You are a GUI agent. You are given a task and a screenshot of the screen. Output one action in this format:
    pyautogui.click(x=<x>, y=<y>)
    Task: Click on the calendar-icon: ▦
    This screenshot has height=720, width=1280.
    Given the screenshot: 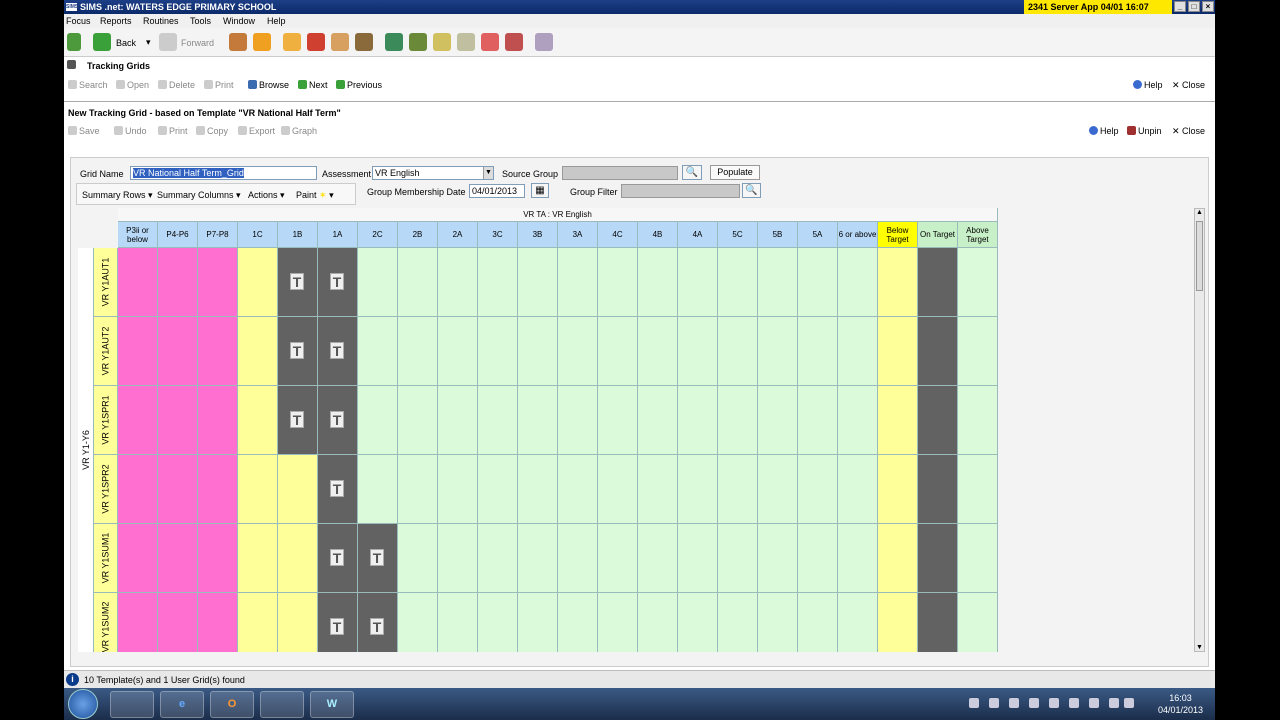 What is the action you would take?
    pyautogui.click(x=540, y=190)
    